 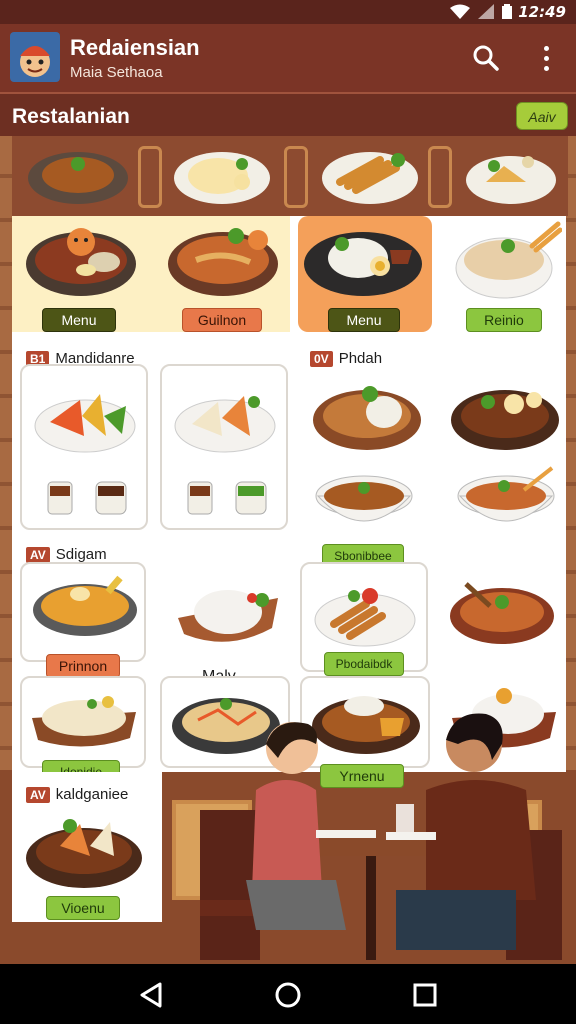 I want to click on home-icon, so click(x=288, y=995).